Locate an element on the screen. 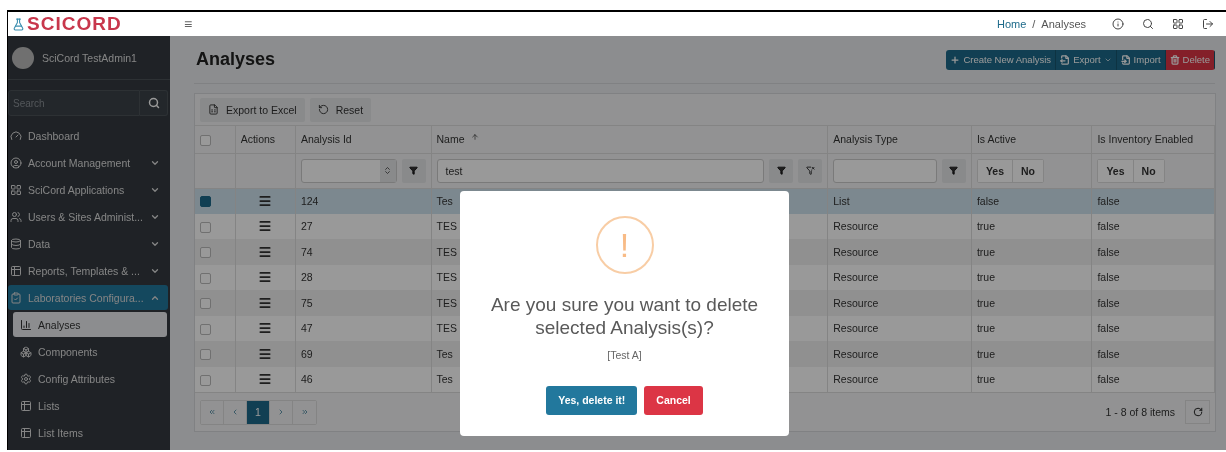  cancel-button: Cancel is located at coordinates (673, 400).